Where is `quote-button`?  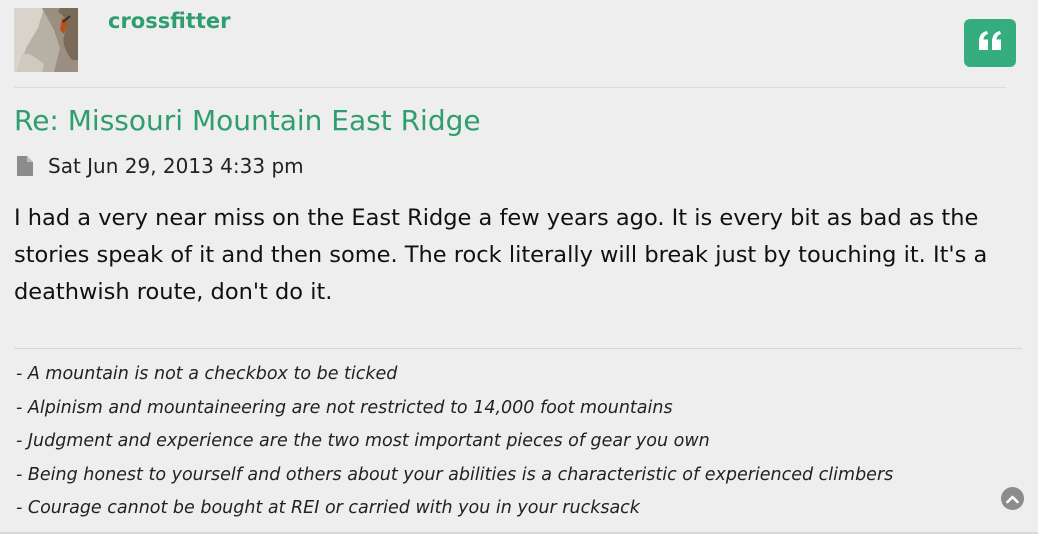
quote-button is located at coordinates (990, 43).